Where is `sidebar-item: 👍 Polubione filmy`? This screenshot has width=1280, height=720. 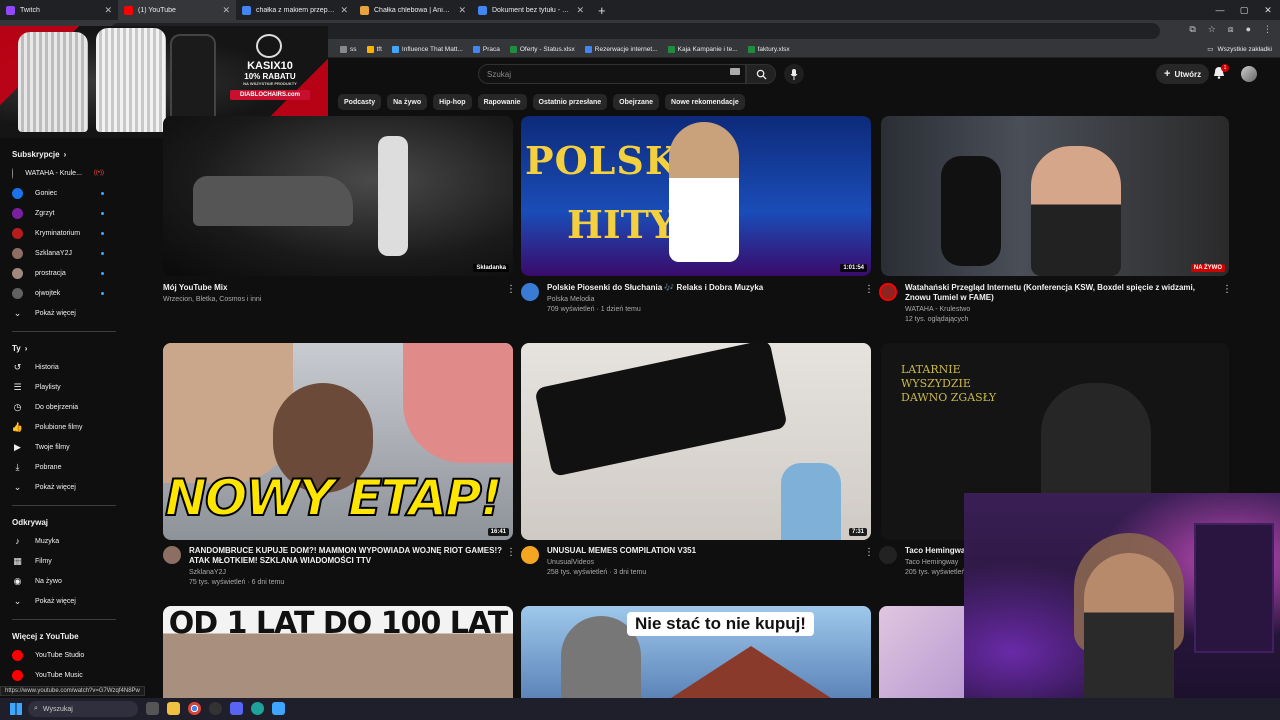 sidebar-item: 👍 Polubione filmy is located at coordinates (58, 427).